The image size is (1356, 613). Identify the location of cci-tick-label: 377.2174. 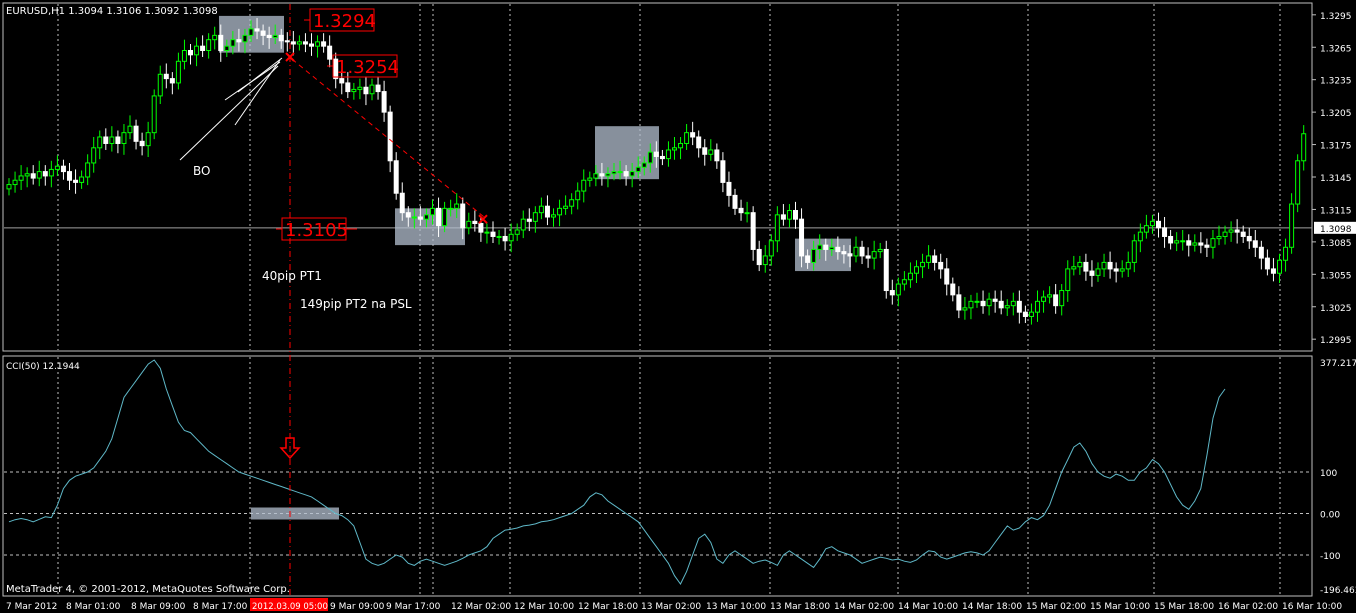
(1338, 364).